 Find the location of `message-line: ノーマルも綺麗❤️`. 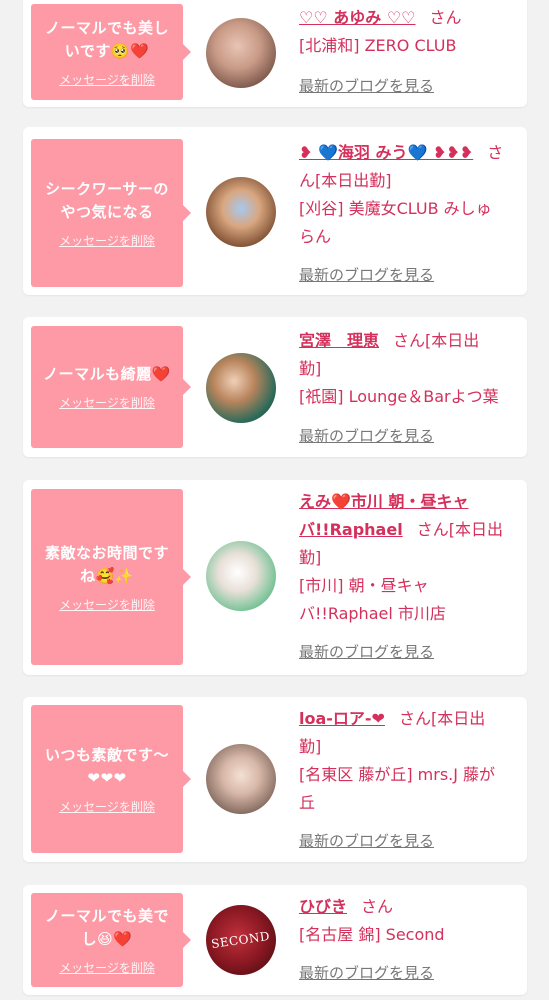

message-line: ノーマルも綺麗❤️ is located at coordinates (107, 374).